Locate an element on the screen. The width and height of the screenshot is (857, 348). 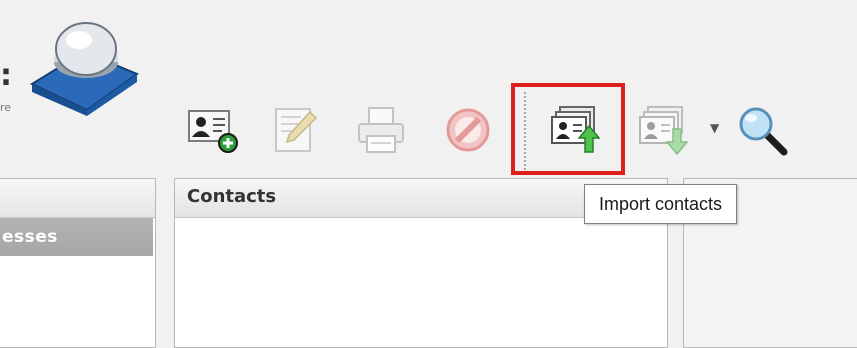
printer-icon is located at coordinates (381, 130).